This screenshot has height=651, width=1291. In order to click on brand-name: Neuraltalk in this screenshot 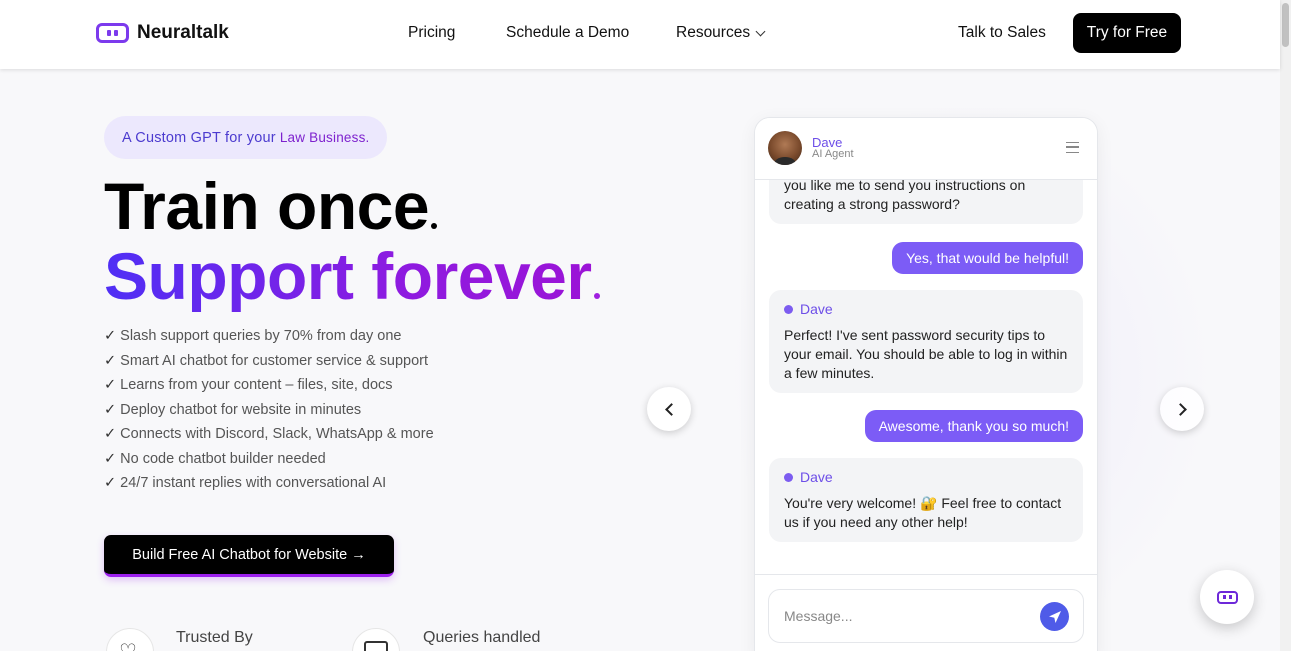, I will do `click(183, 32)`.